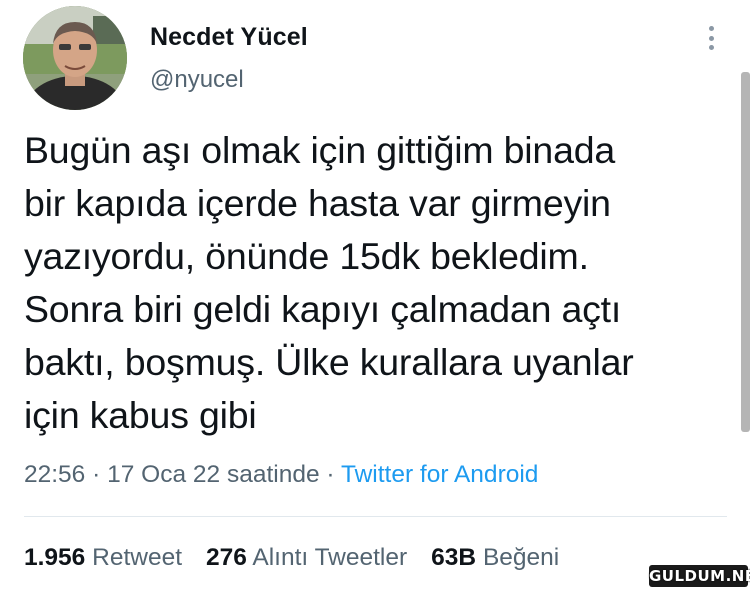 The image size is (750, 590). I want to click on display-name: Necdet Yücel, so click(229, 37).